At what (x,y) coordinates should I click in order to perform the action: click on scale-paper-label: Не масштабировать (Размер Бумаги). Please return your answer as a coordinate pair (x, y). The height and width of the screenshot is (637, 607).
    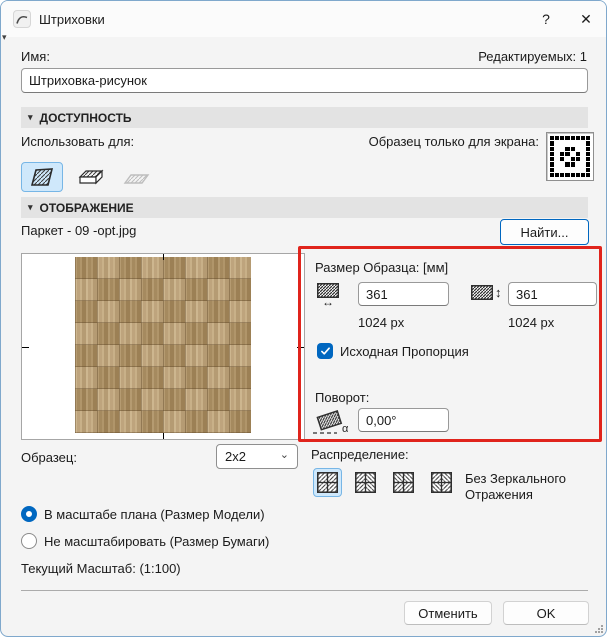
    Looking at the image, I should click on (157, 541).